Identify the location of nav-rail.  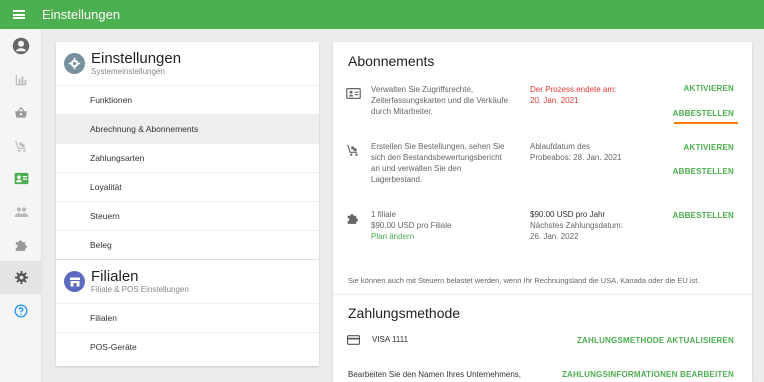
(21, 205).